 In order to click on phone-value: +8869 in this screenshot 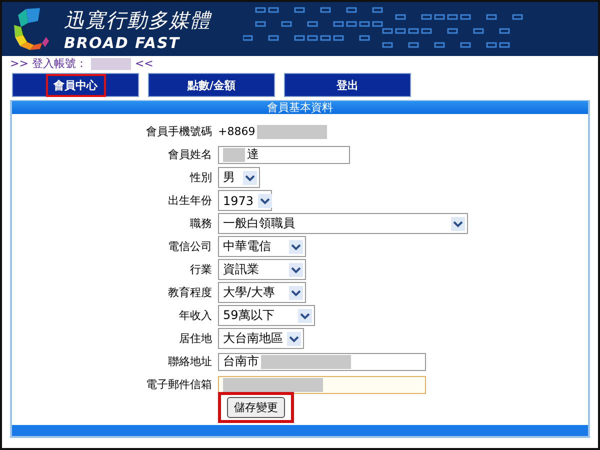, I will do `click(237, 131)`.